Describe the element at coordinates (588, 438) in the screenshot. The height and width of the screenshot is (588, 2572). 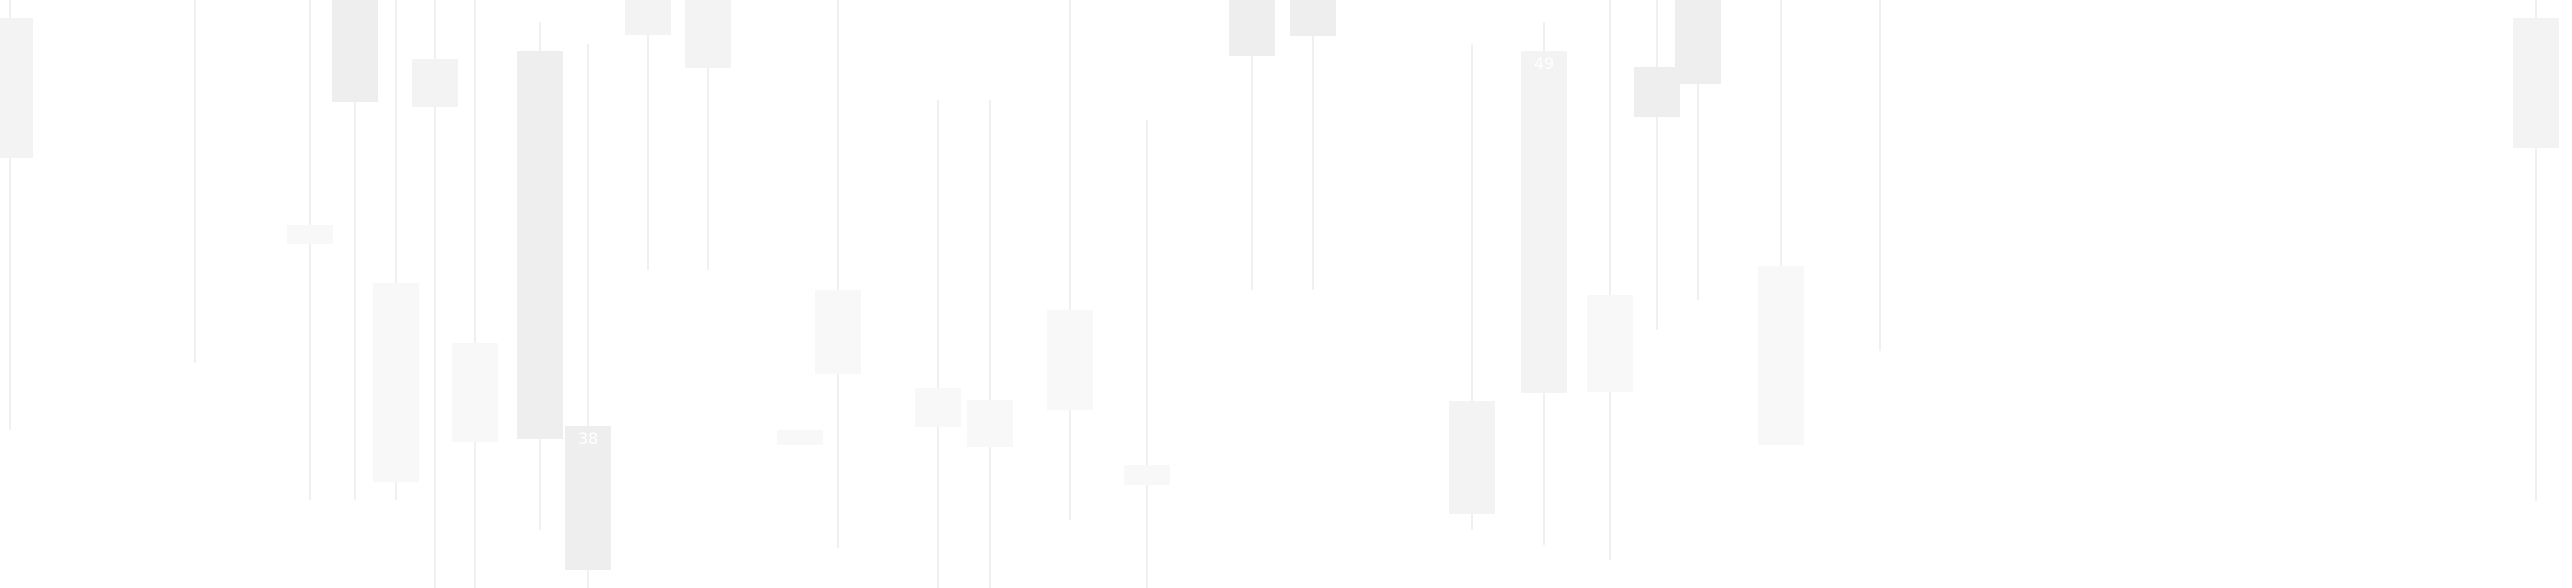
I see `candle-value-label: 38` at that location.